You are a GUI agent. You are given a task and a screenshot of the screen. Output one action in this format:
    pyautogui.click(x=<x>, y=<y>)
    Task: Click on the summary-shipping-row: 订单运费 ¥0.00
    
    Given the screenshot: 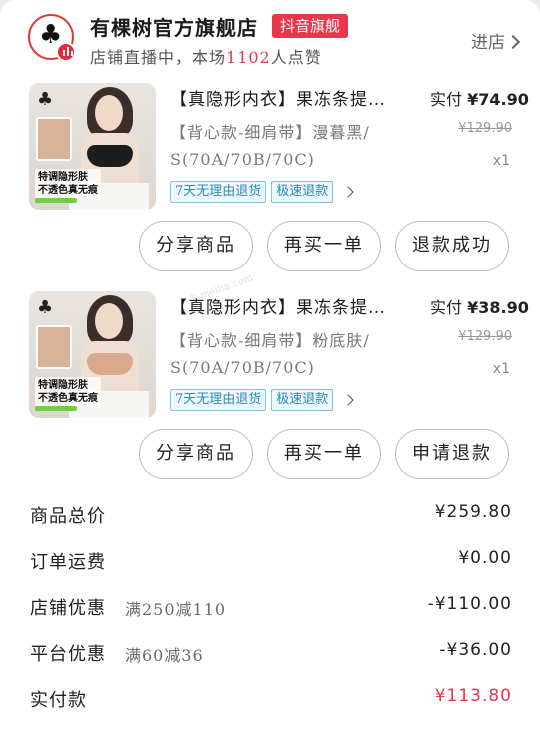 What is the action you would take?
    pyautogui.click(x=271, y=563)
    